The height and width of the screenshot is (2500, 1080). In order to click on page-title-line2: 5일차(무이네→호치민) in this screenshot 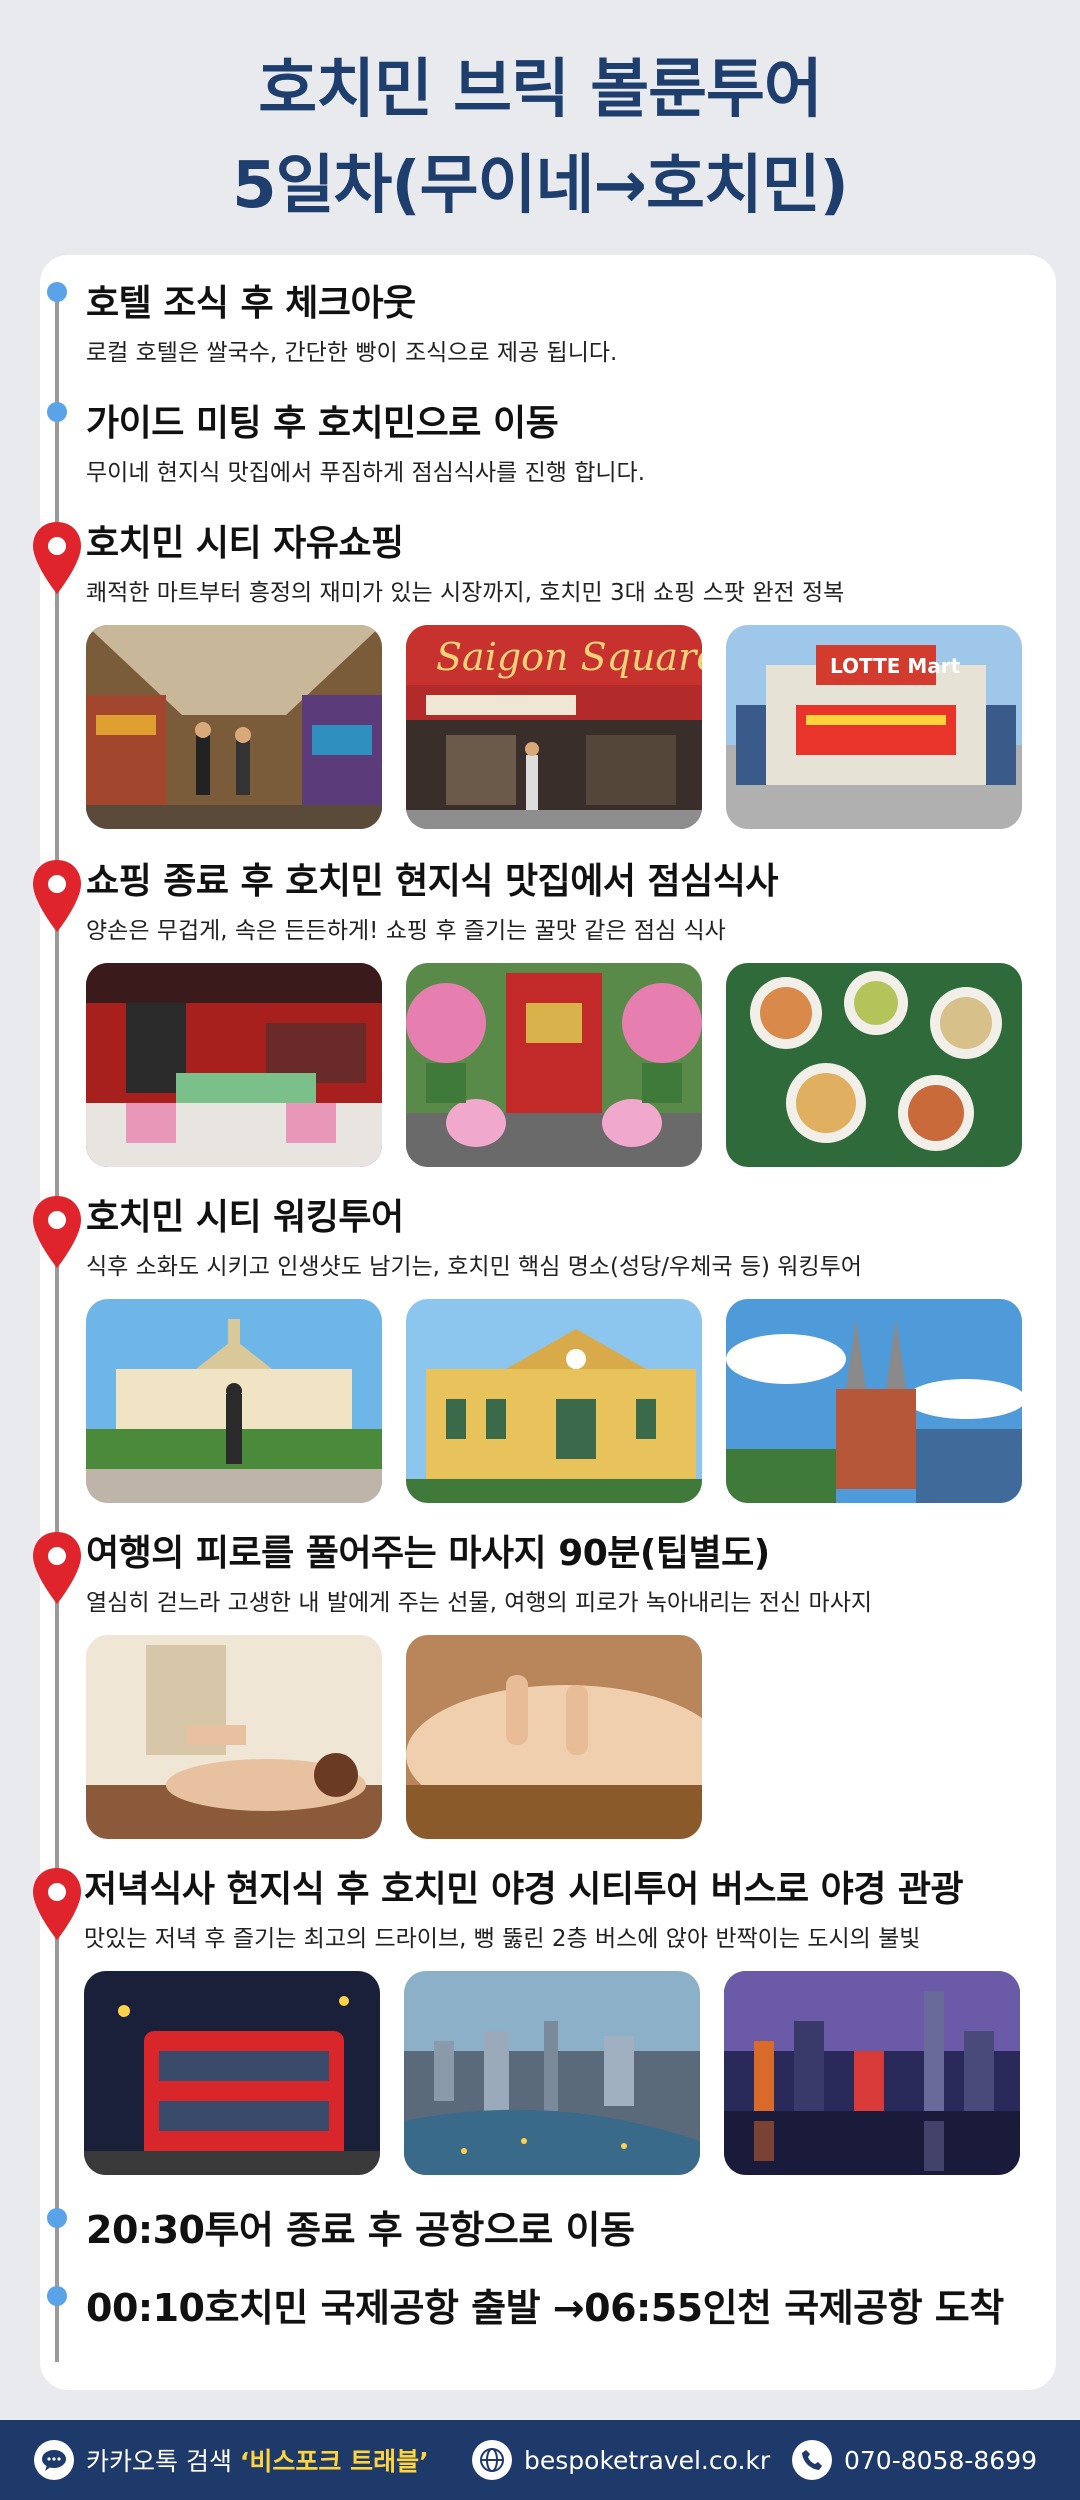, I will do `click(540, 186)`.